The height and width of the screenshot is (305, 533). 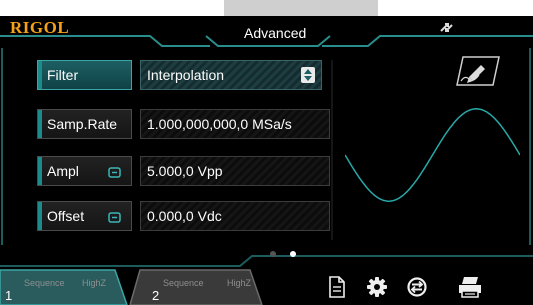 I want to click on ch2-mode: Sequence, so click(x=183, y=283).